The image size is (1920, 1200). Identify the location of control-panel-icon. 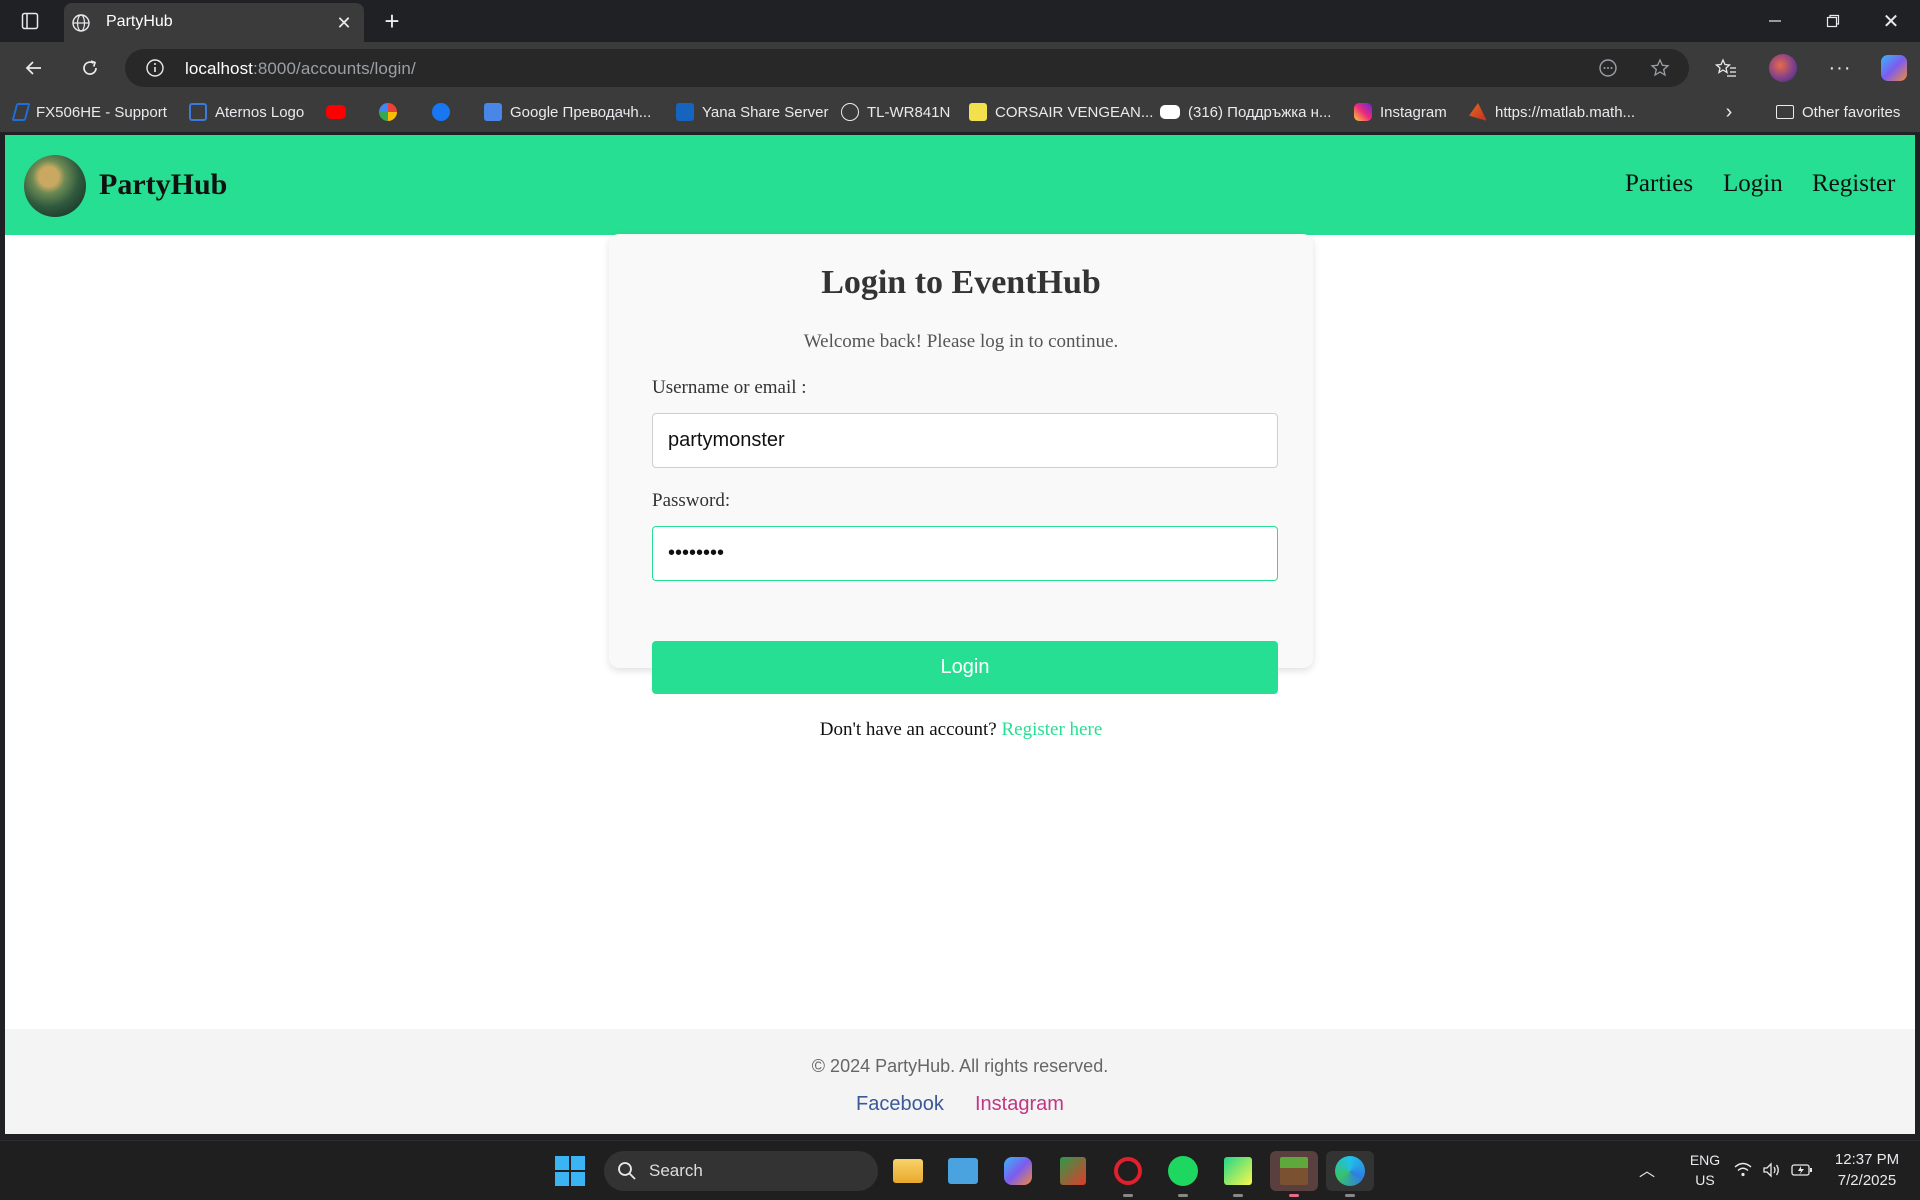
(963, 1171).